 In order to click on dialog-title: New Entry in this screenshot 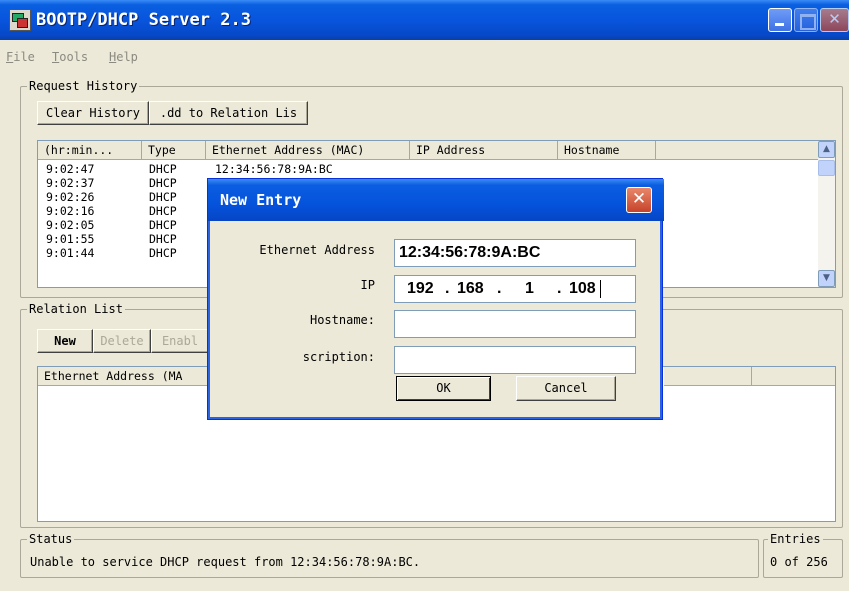, I will do `click(261, 200)`.